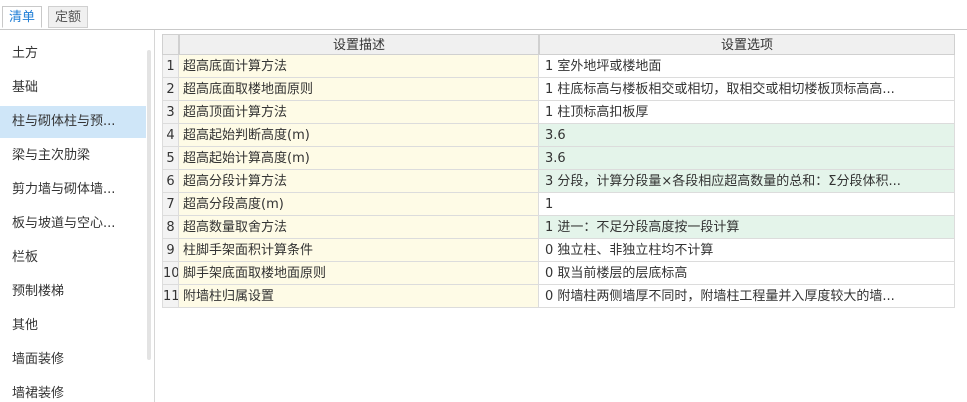 The width and height of the screenshot is (967, 402). I want to click on sidebar-item-parapet: 栏板, so click(73, 258).